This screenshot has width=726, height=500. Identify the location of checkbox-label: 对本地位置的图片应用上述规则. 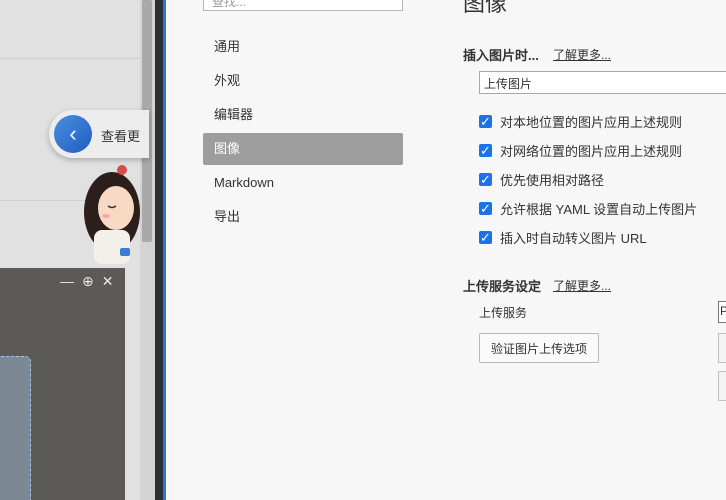
(591, 122).